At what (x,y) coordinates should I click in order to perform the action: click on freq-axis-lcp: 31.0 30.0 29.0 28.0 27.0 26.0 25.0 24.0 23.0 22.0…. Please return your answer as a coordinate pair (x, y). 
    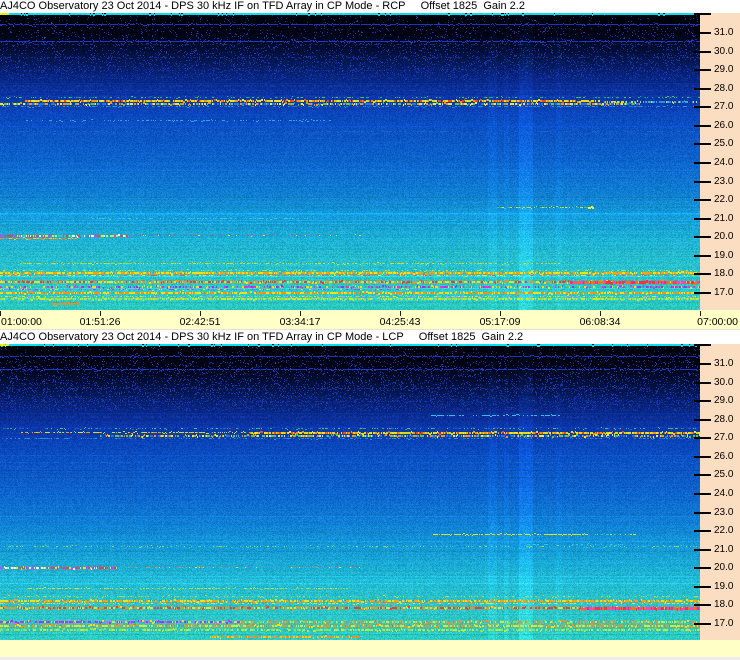
    Looking at the image, I should click on (717, 492).